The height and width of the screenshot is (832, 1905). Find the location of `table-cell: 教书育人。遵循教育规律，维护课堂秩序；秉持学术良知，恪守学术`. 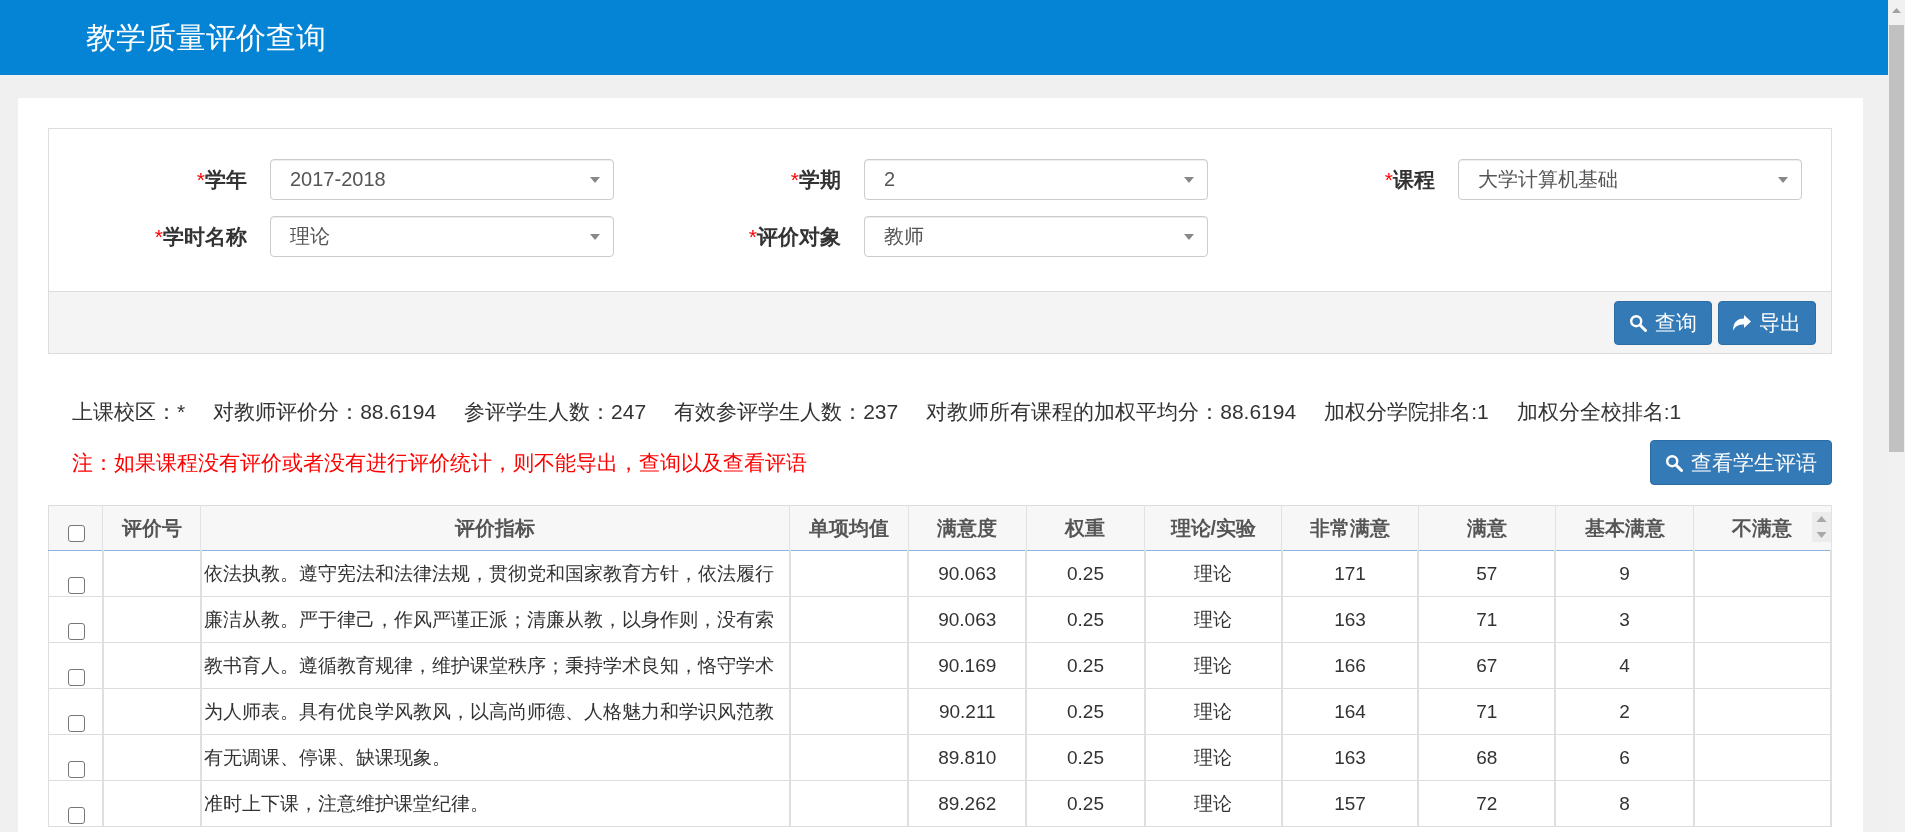

table-cell: 教书育人。遵循教育规律，维护课堂秩序；秉持学术良知，恪守学术 is located at coordinates (495, 665).